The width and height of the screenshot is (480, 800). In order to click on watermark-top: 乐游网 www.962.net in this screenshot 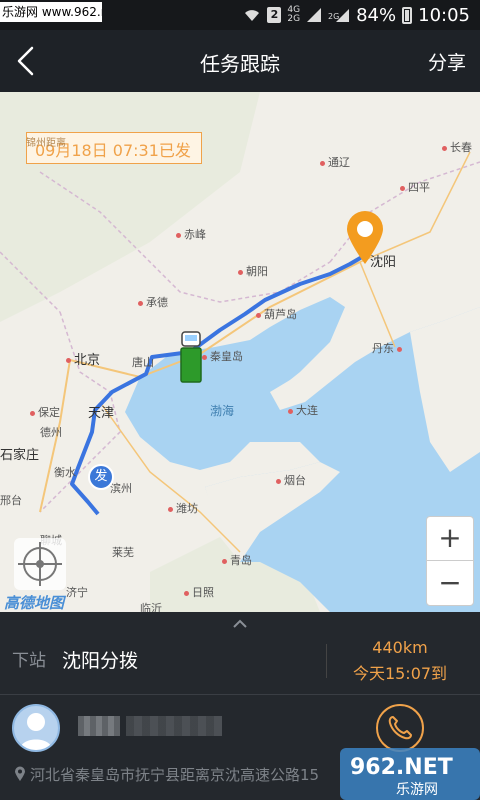, I will do `click(51, 12)`.